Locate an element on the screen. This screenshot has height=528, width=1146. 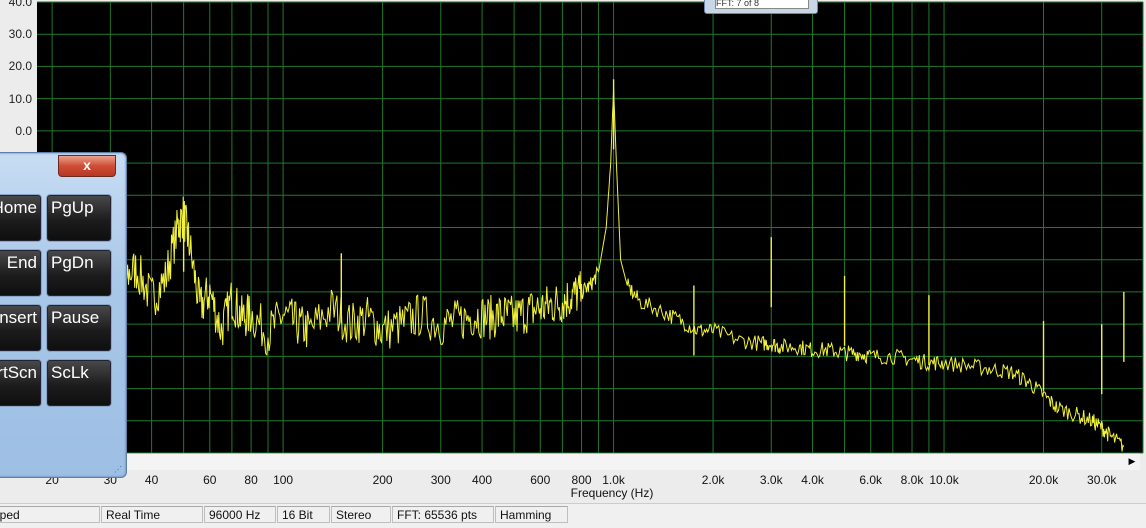
y-tick-label: 20.0 is located at coordinates (20, 66).